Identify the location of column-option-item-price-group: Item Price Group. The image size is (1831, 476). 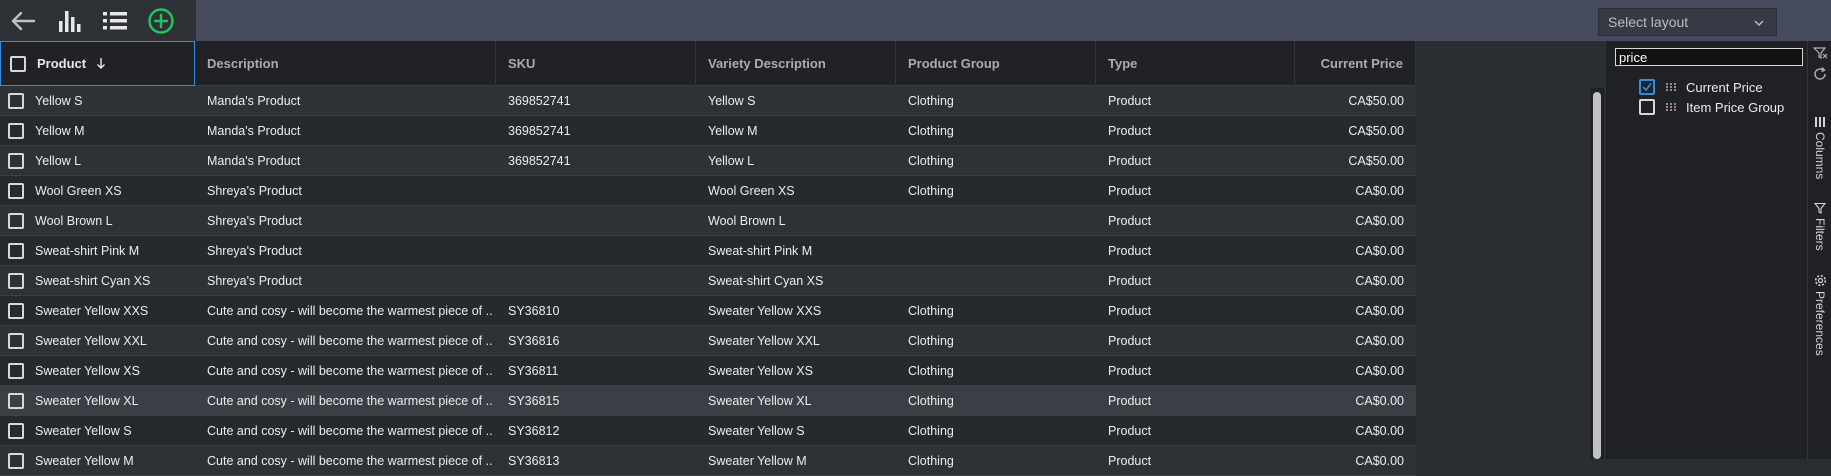
(1711, 107).